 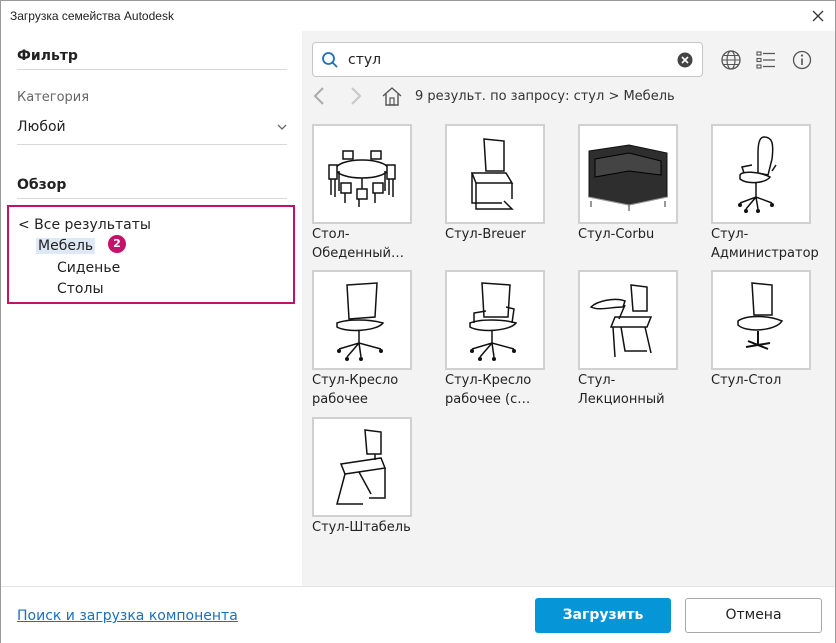 I want to click on category-value: Любой, so click(x=41, y=127).